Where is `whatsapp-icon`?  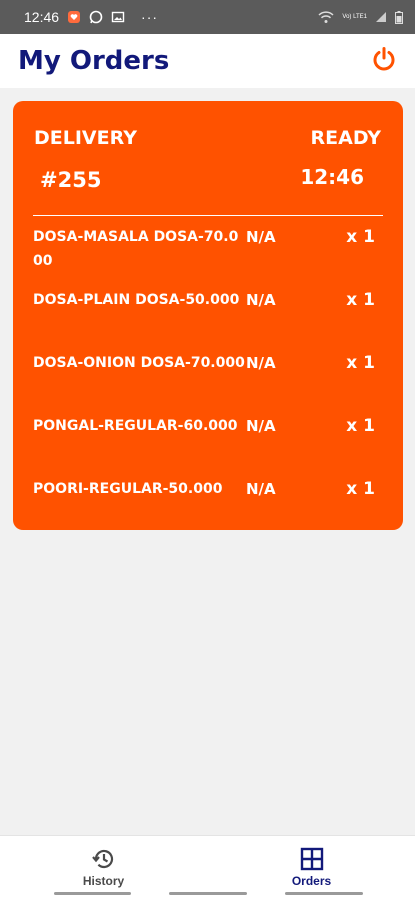 whatsapp-icon is located at coordinates (96, 17).